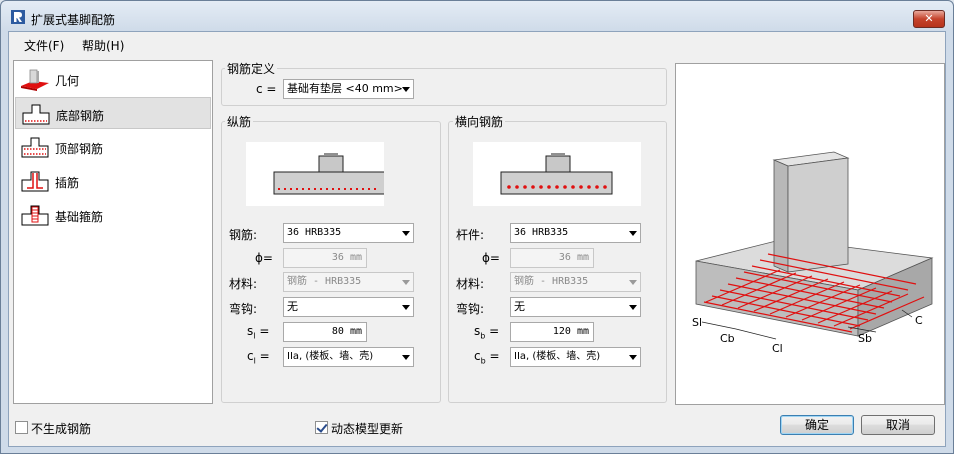  What do you see at coordinates (35, 215) in the screenshot?
I see `stirrup-icon` at bounding box center [35, 215].